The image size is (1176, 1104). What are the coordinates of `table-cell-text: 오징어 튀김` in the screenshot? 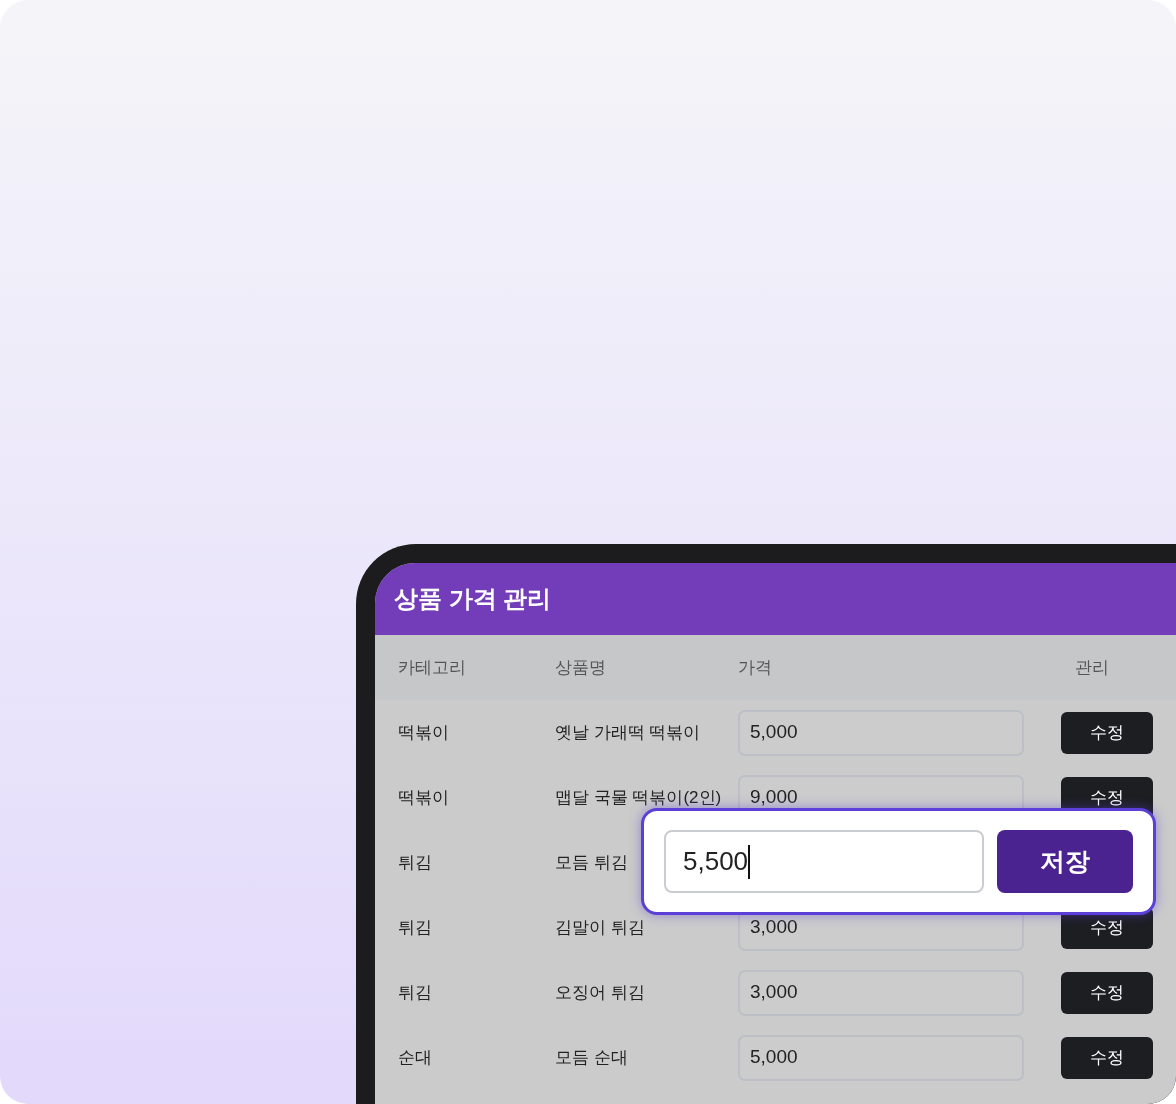 It's located at (600, 992).